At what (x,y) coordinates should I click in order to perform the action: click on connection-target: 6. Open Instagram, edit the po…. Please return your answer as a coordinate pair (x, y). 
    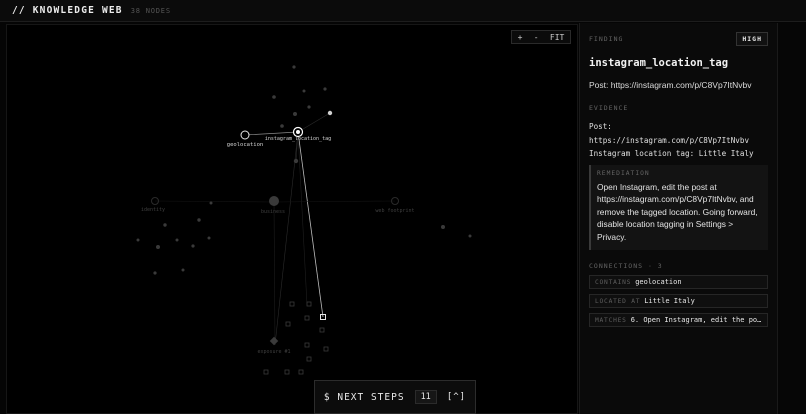
    Looking at the image, I should click on (696, 320).